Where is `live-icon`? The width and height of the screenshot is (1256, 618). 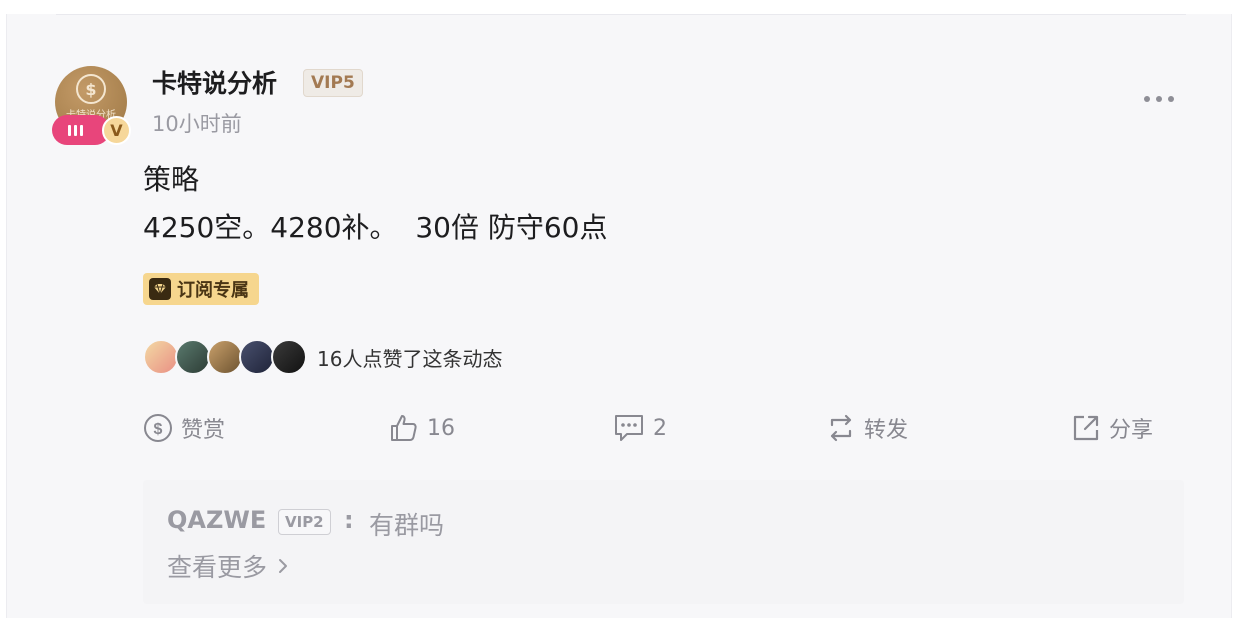
live-icon is located at coordinates (75, 130).